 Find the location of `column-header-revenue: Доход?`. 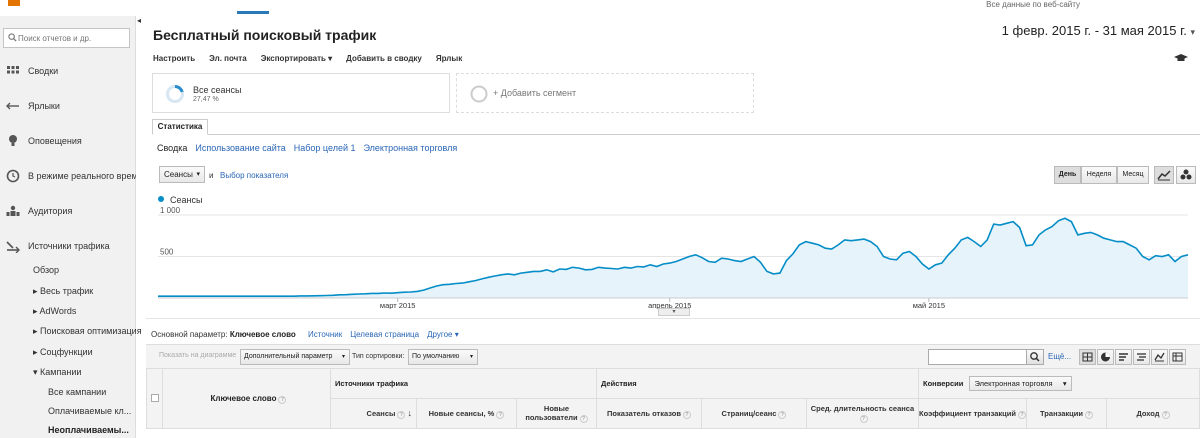

column-header-revenue: Доход? is located at coordinates (1153, 413).